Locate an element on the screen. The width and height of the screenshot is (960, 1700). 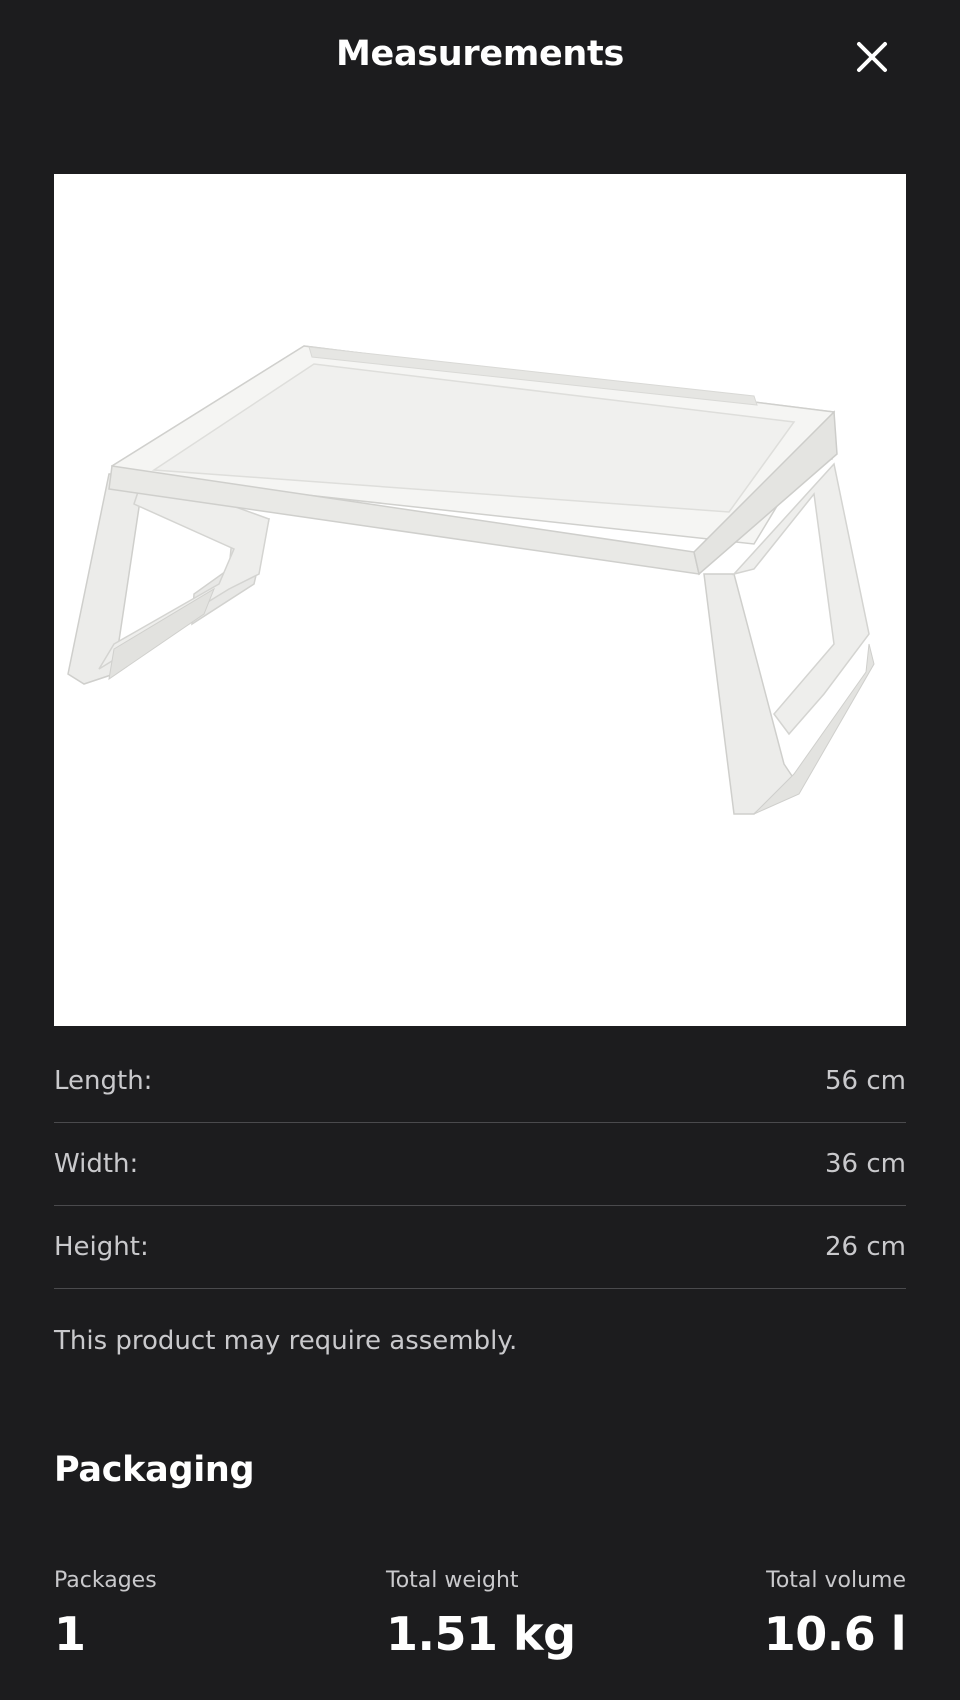
packaging-heading: Packaging is located at coordinates (154, 1470).